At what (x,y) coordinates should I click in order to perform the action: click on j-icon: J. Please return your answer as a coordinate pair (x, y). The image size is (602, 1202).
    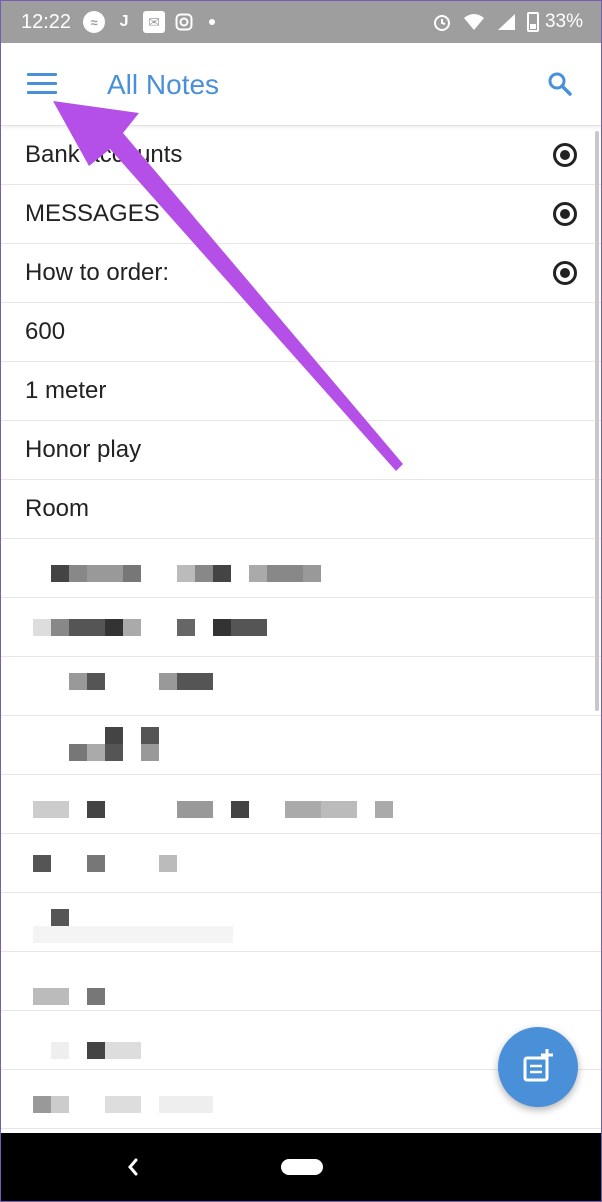
    Looking at the image, I should click on (124, 21).